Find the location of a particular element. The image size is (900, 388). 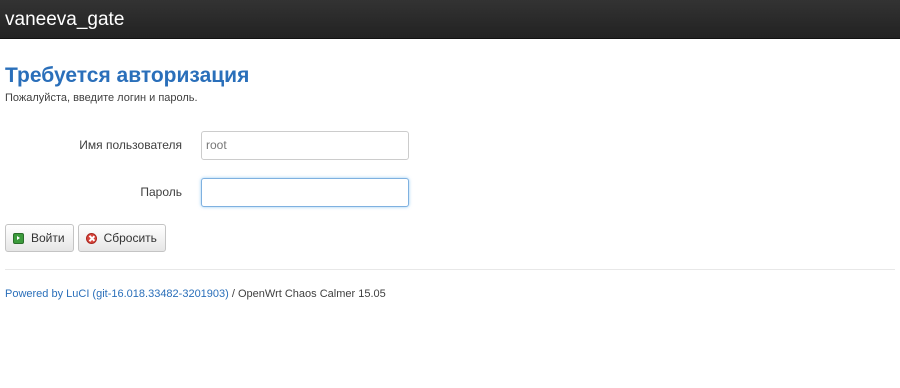

footer-version-text: / OpenWrt Chaos Calmer 15.05 is located at coordinates (307, 294).